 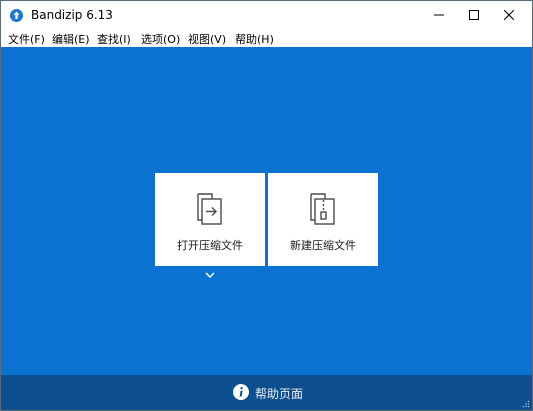 What do you see at coordinates (241, 392) in the screenshot?
I see `info-icon` at bounding box center [241, 392].